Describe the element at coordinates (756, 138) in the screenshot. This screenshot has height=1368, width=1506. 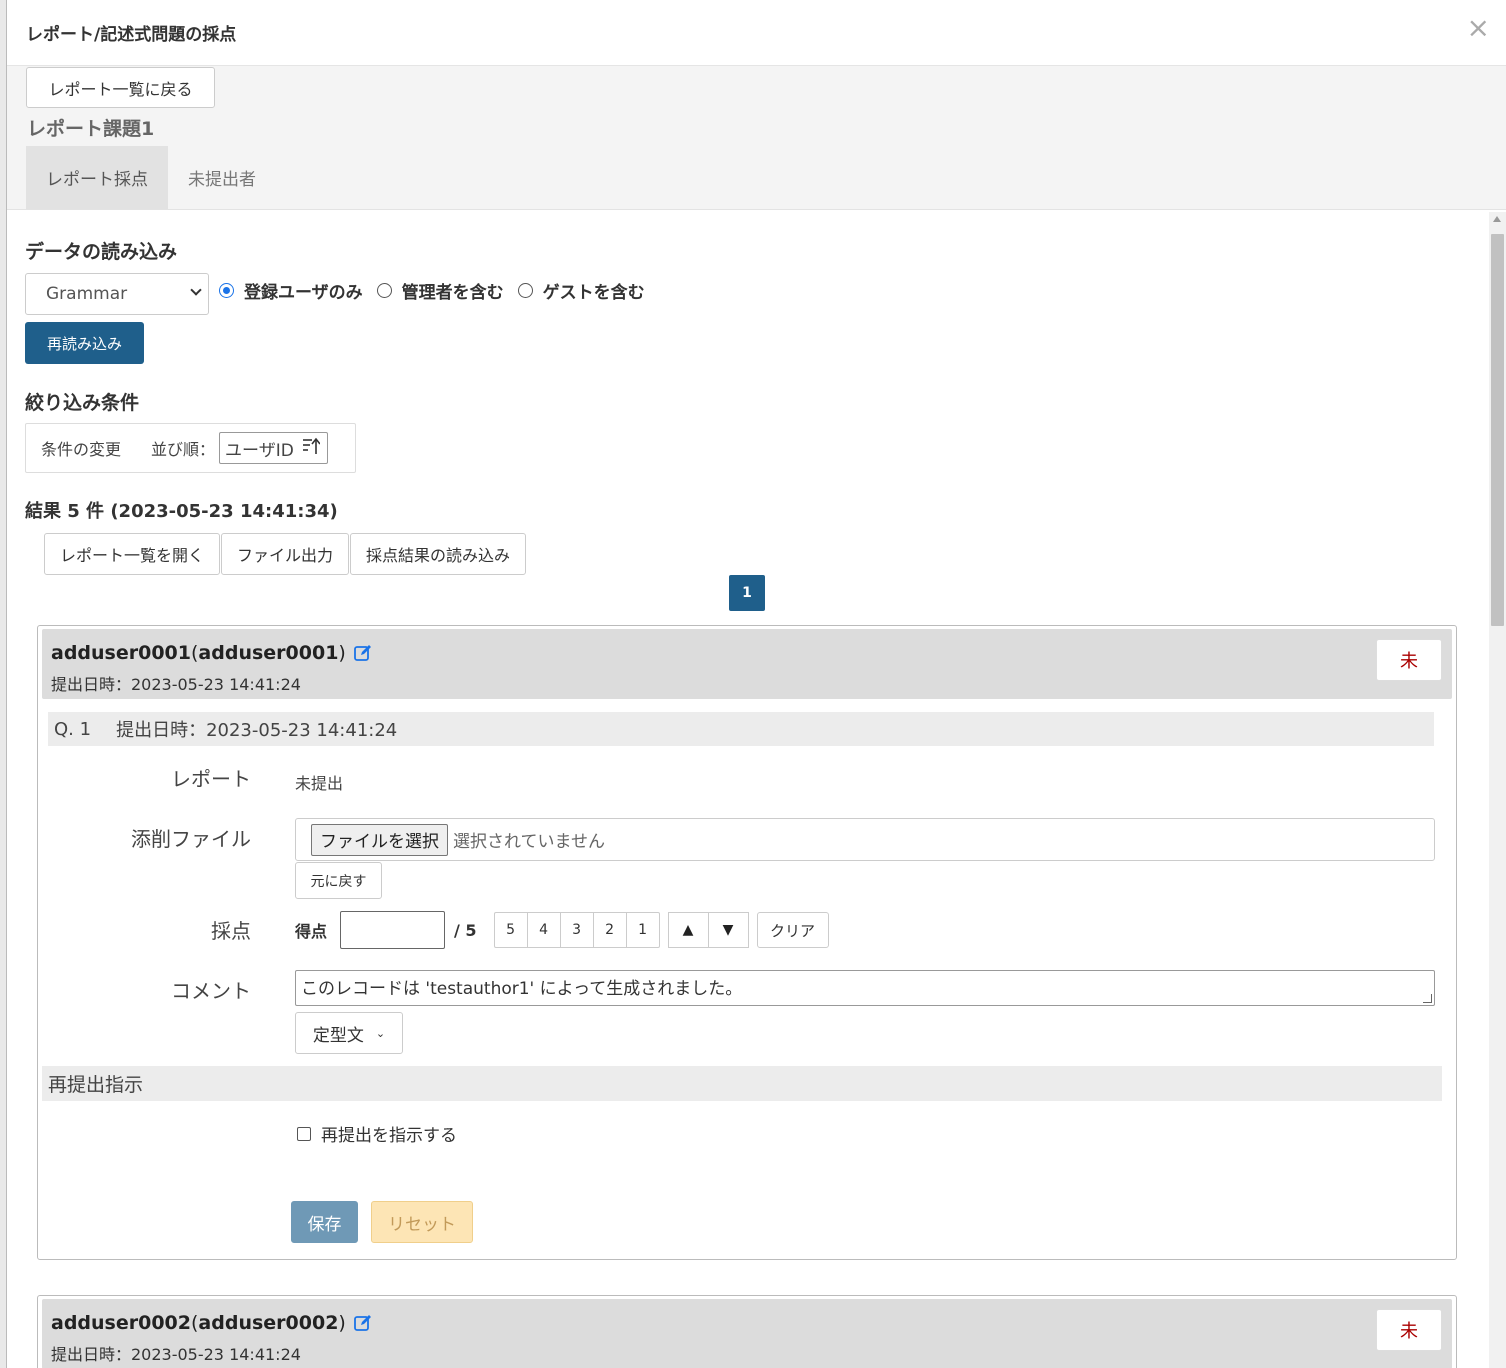
I see `assignment-header: レポート一覧に戻る レポート課題1 レポート採点 未提出者` at that location.